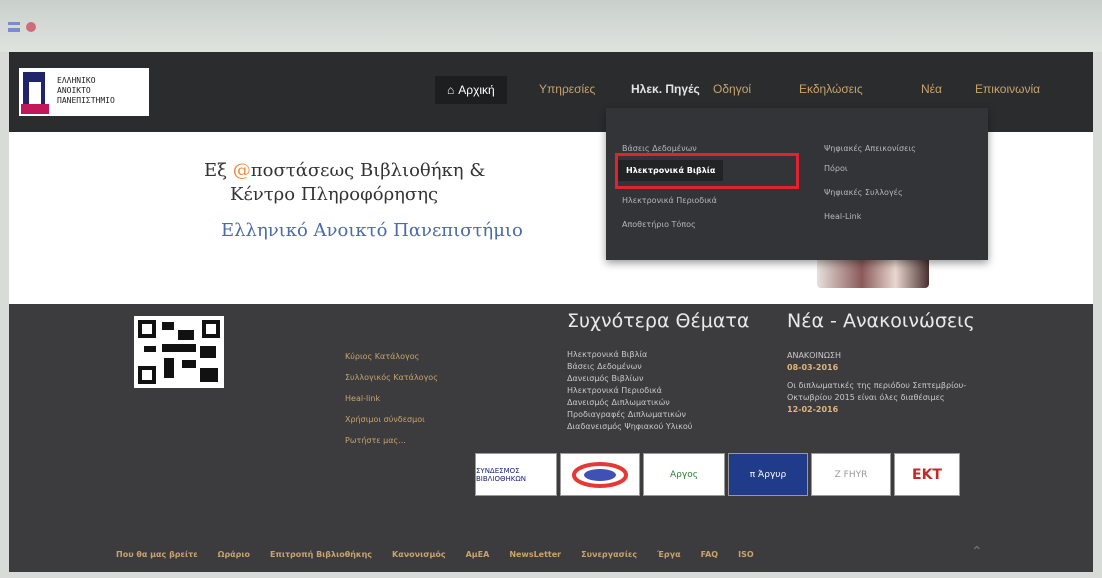 The image size is (1102, 578). What do you see at coordinates (629, 414) in the screenshot?
I see `popular-link: Προδιαγραφές Διπλωματικών` at bounding box center [629, 414].